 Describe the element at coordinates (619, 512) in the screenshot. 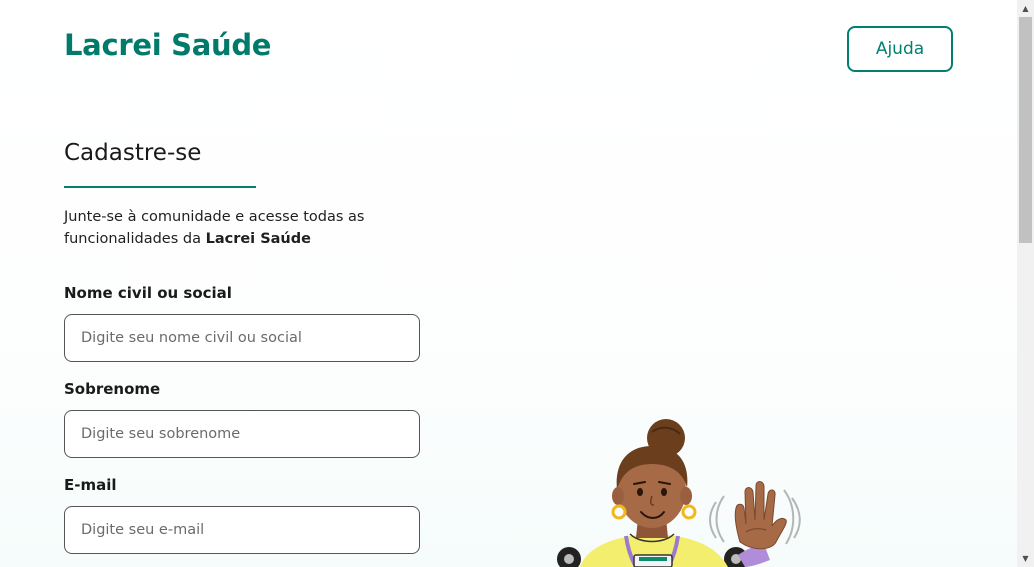

I see `earring-left` at that location.